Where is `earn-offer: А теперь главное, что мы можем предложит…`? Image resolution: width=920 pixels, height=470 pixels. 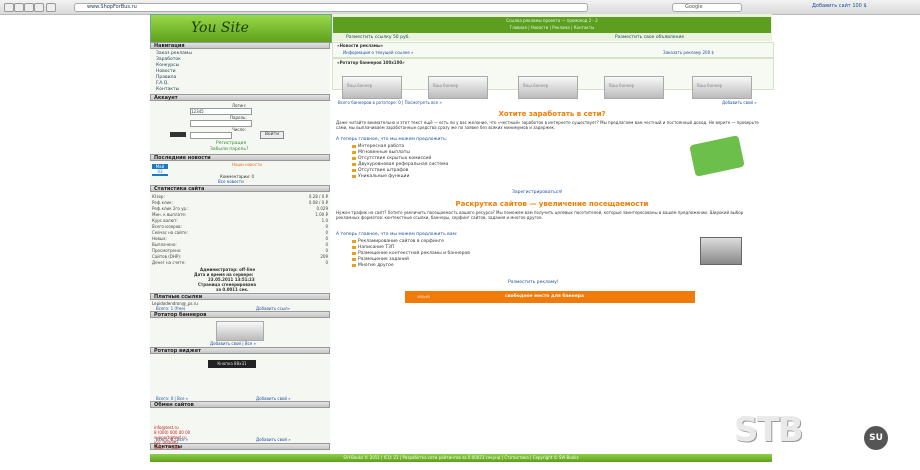
earn-offer: А теперь главное, что мы можем предложит… is located at coordinates (392, 139).